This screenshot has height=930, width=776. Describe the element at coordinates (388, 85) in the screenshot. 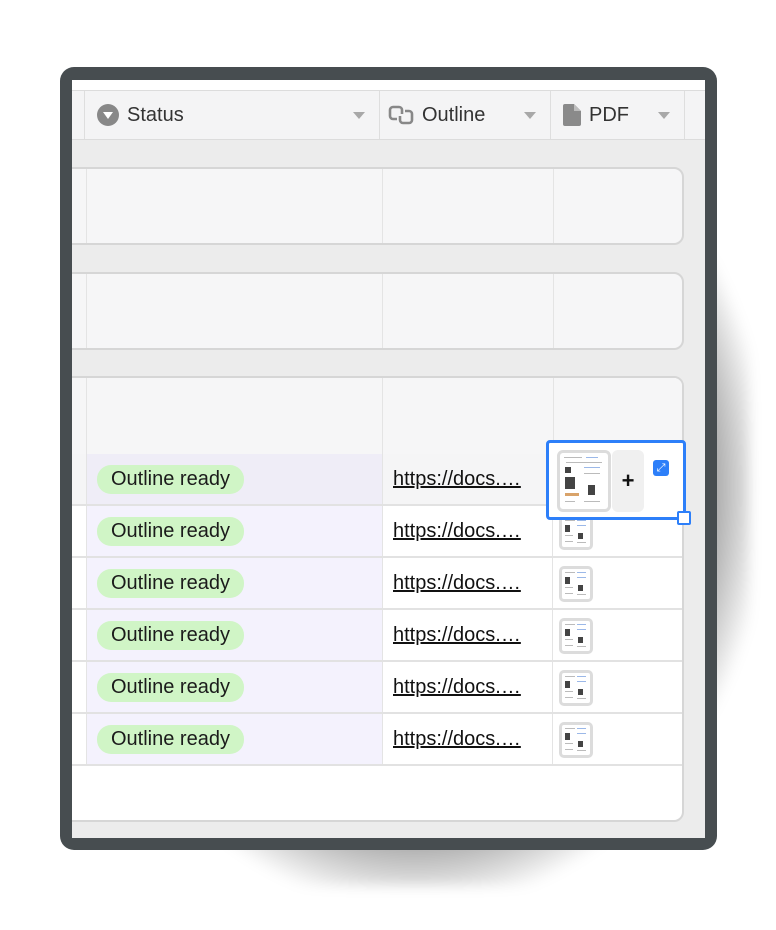

I see `toolbar-strip` at that location.